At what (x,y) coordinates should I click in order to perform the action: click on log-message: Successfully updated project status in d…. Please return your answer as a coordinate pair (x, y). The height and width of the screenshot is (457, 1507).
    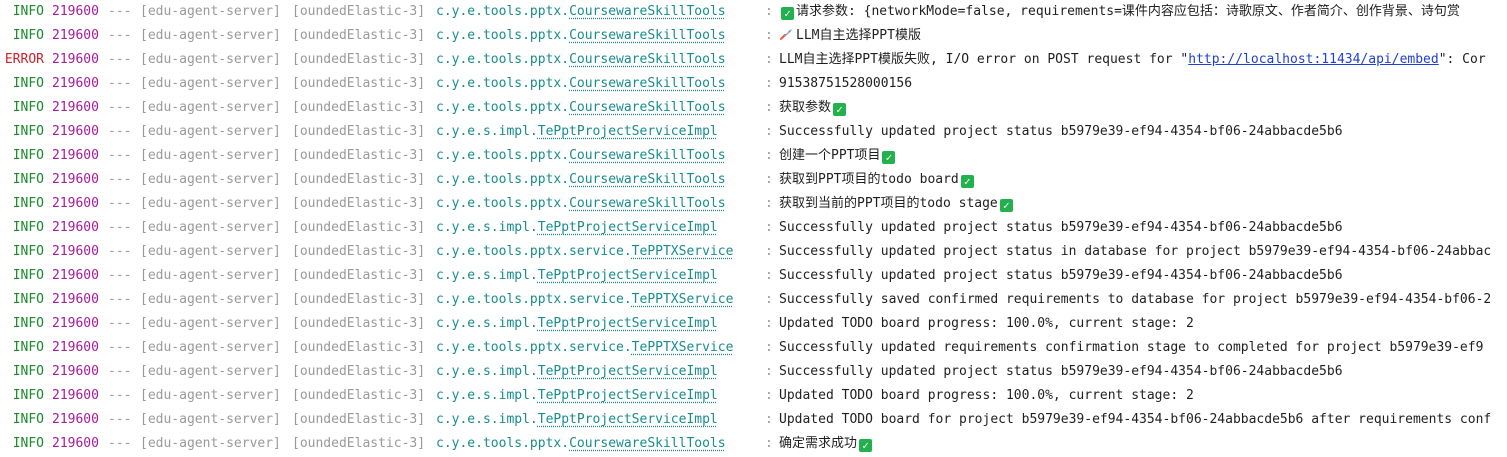
    Looking at the image, I should click on (1135, 252).